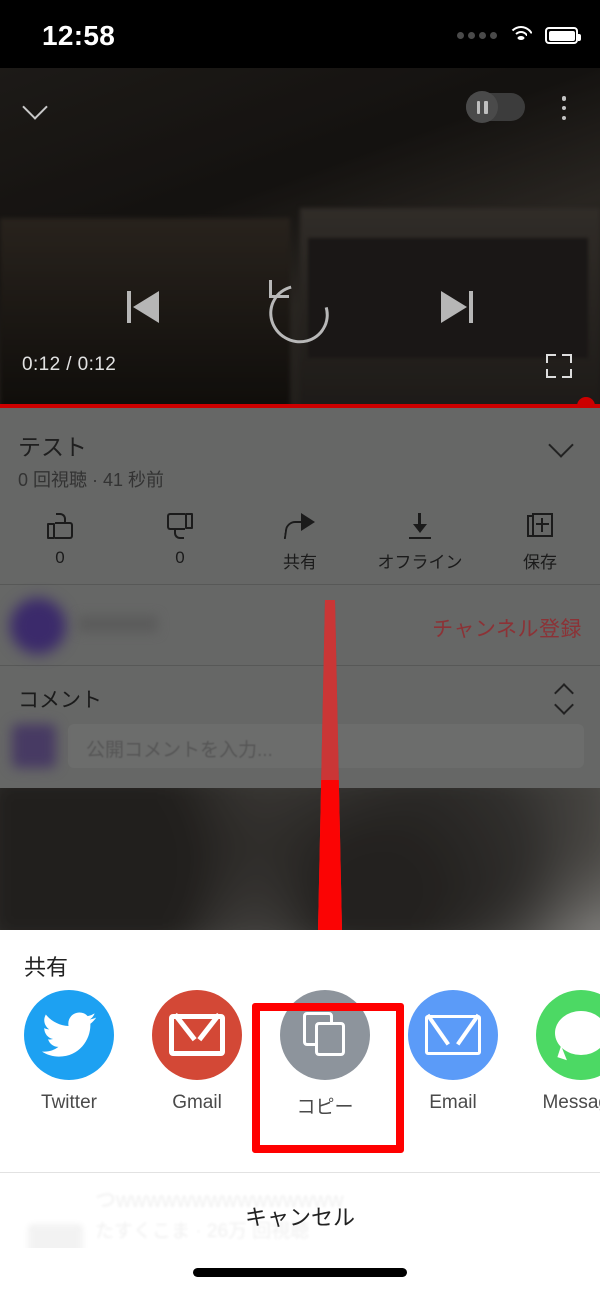  Describe the element at coordinates (507, 628) in the screenshot. I see `subscribe-button: チャンネル登録` at that location.